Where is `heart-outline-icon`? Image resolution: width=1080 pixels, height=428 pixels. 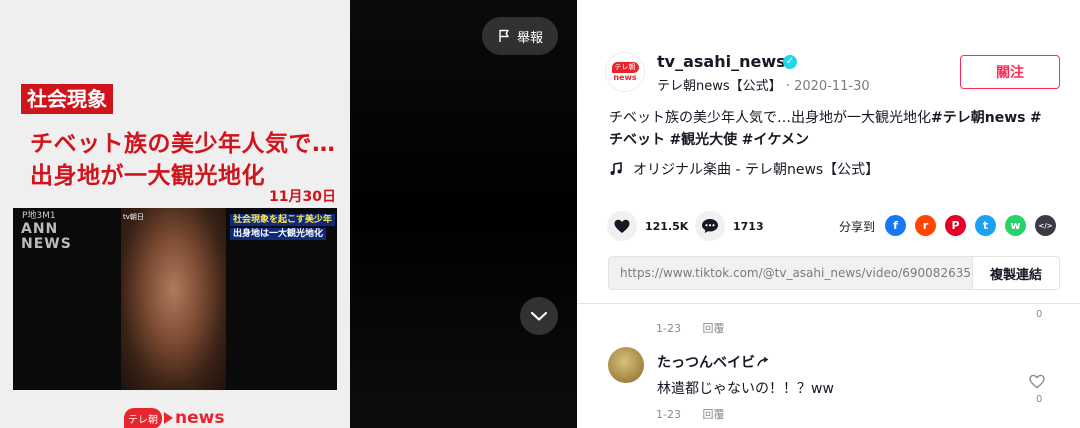 heart-outline-icon is located at coordinates (1037, 381).